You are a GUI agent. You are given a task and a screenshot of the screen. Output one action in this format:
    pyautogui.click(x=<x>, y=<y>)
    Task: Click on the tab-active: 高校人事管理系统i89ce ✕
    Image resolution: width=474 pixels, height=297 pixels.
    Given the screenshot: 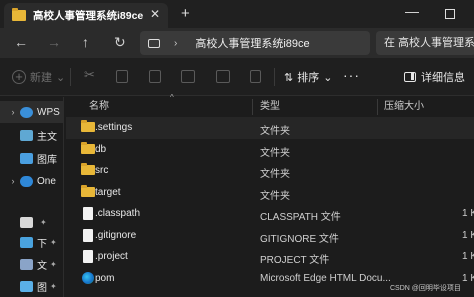 What is the action you would take?
    pyautogui.click(x=86, y=15)
    